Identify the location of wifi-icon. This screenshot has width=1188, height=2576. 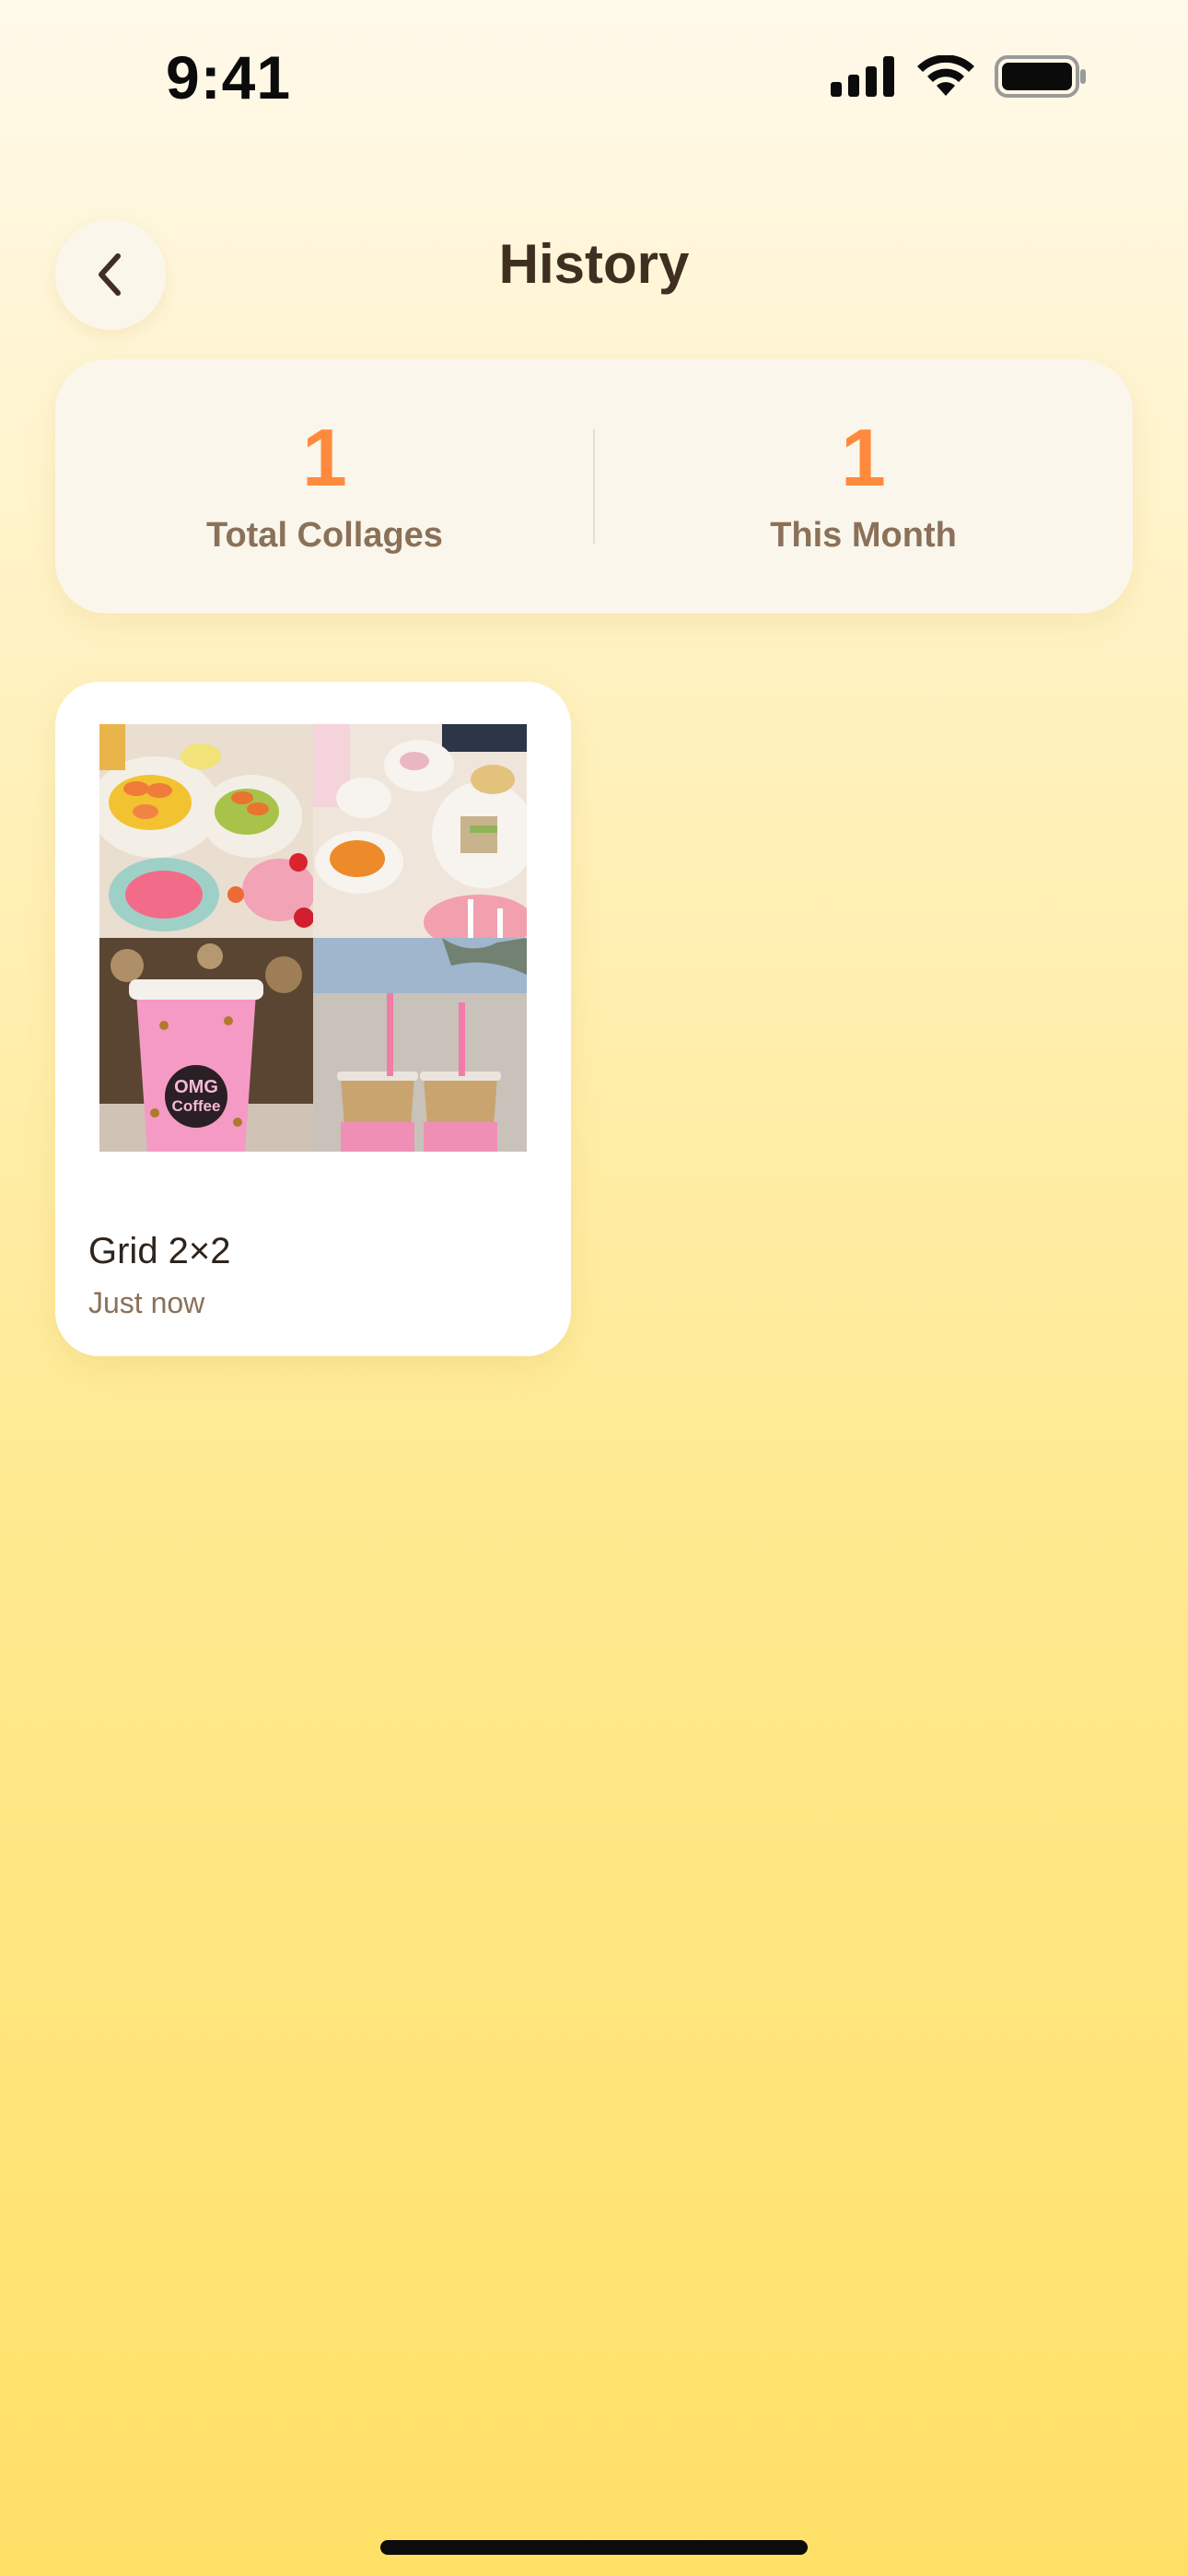
(945, 75).